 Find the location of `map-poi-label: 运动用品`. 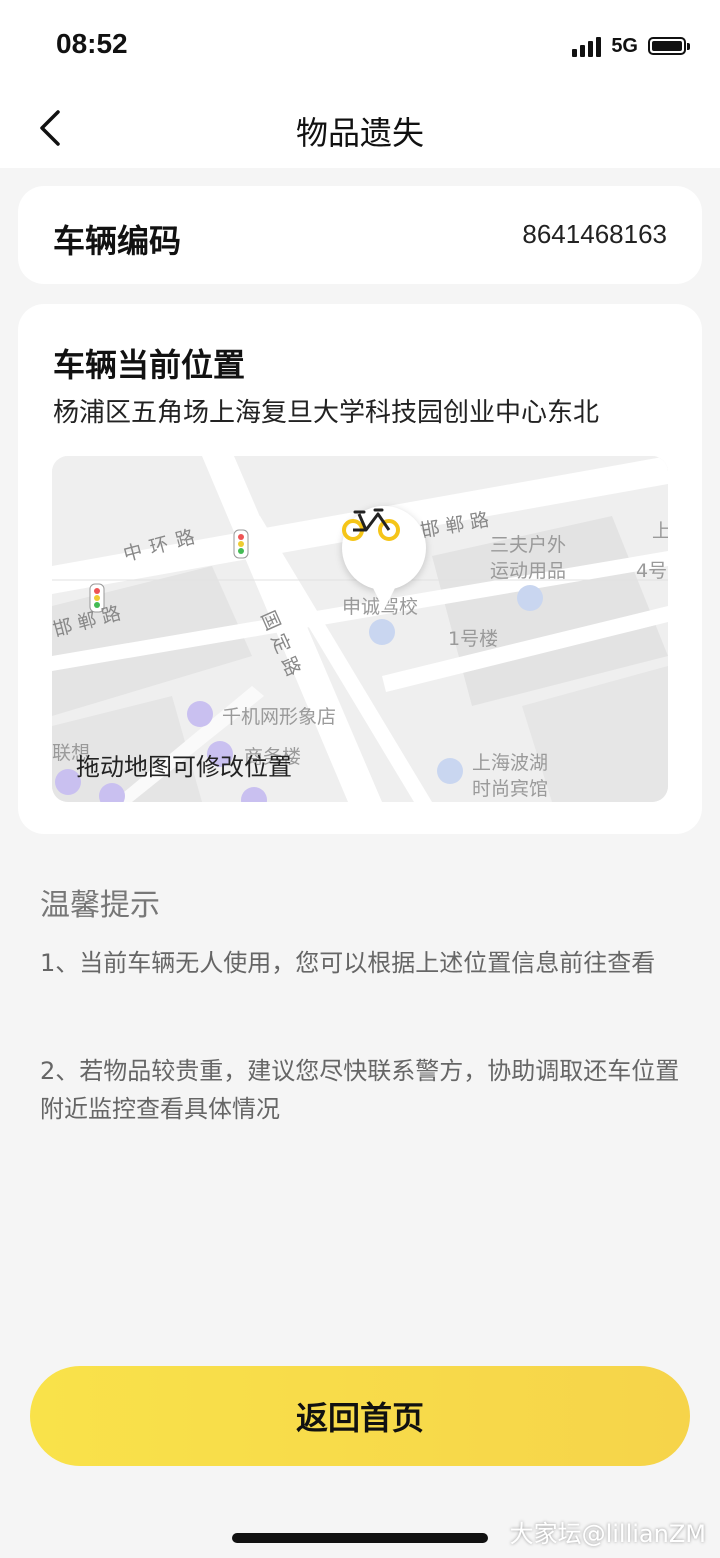

map-poi-label: 运动用品 is located at coordinates (528, 571).